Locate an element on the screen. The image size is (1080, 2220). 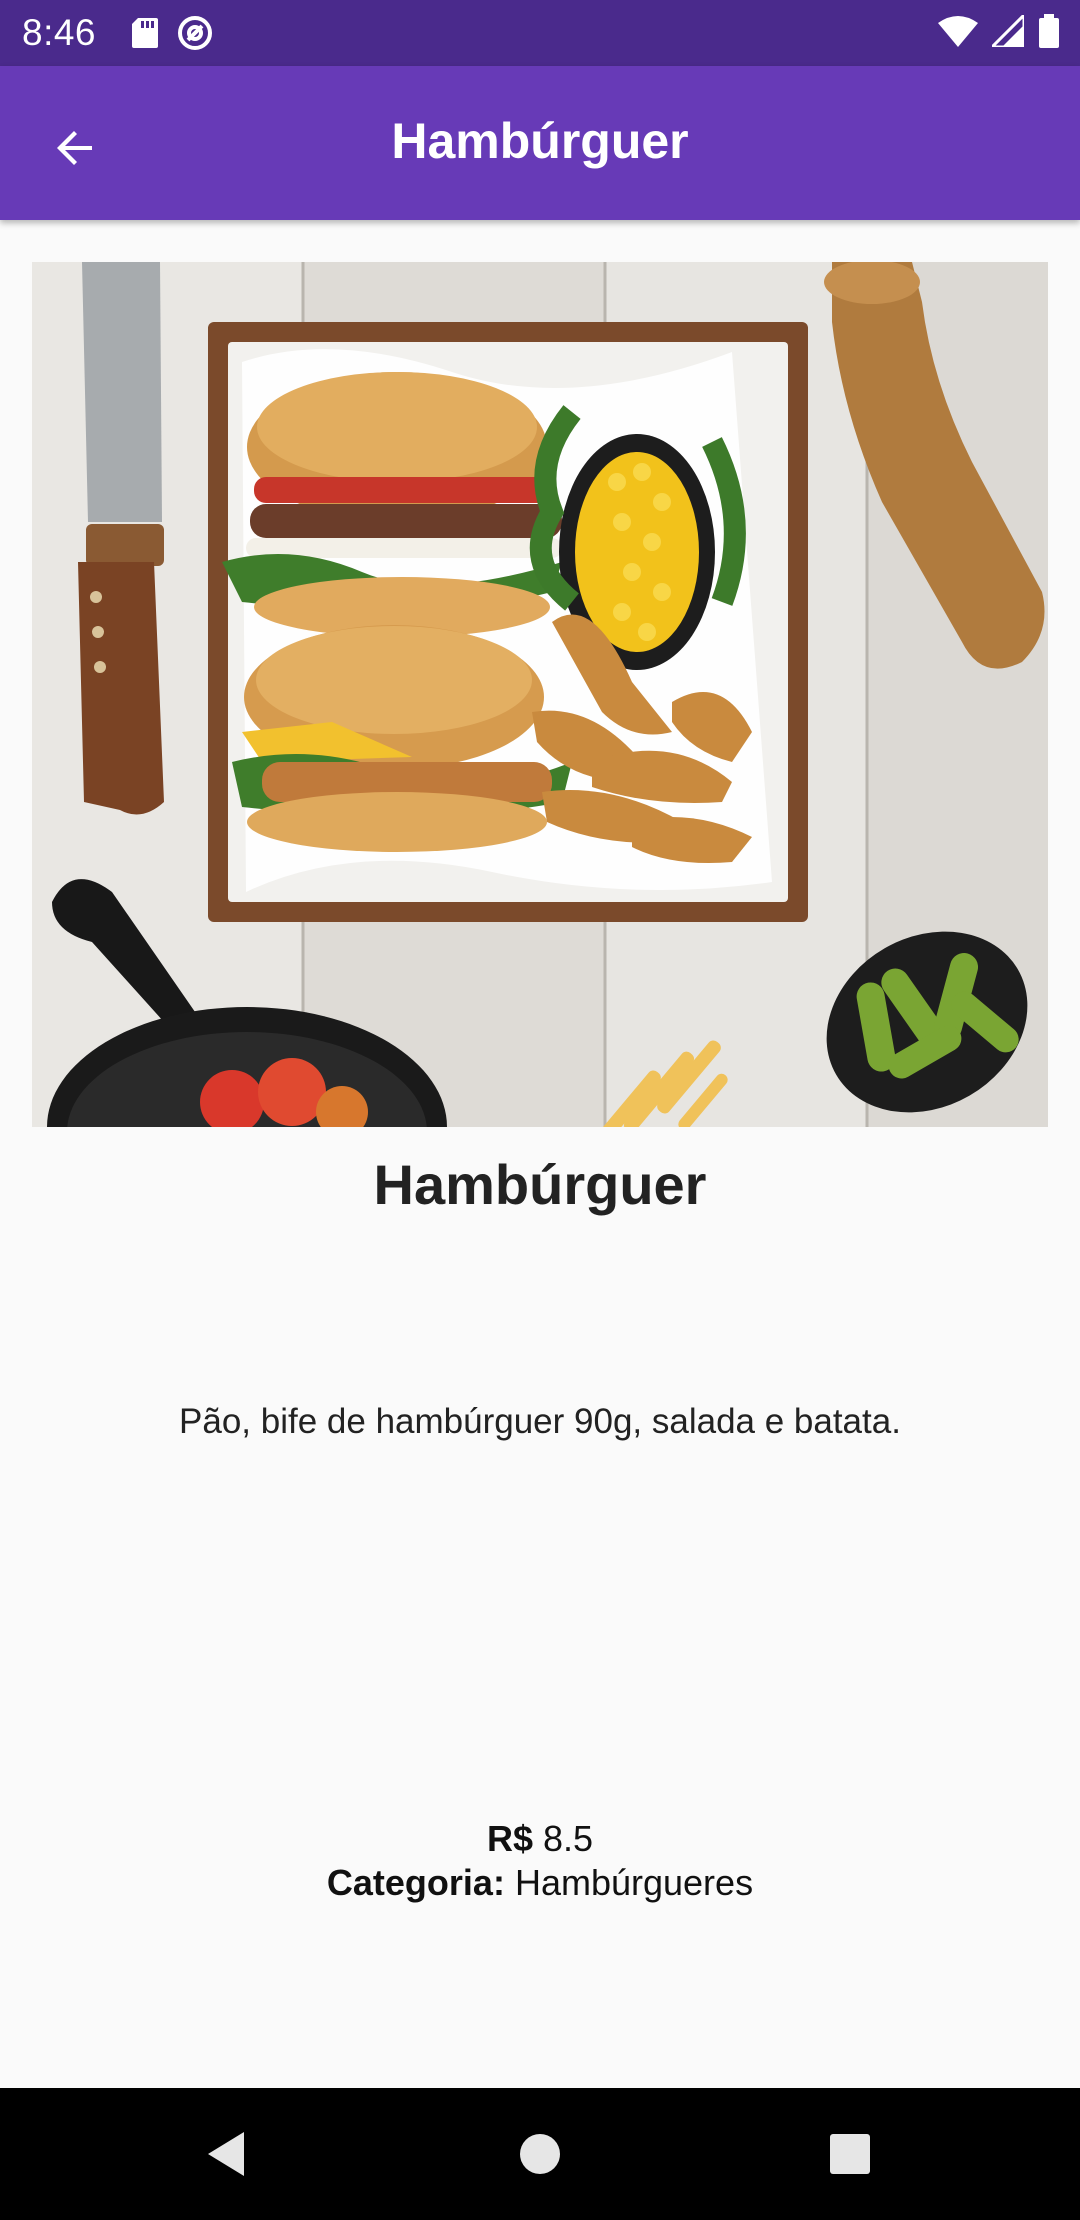
battery-icon is located at coordinates (1049, 31).